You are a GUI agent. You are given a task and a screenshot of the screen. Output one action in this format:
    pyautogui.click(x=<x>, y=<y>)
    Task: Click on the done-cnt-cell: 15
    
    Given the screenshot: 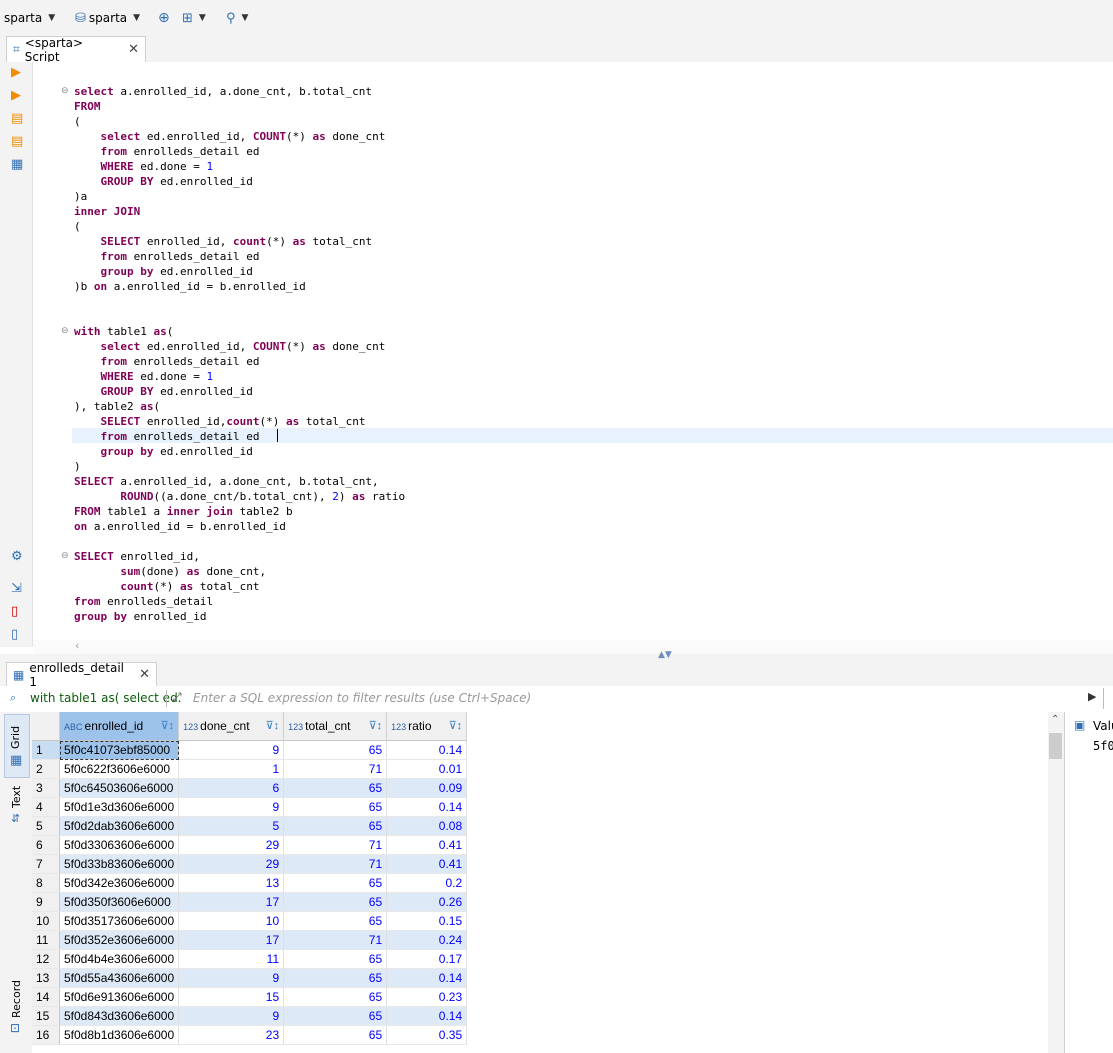 What is the action you would take?
    pyautogui.click(x=231, y=997)
    